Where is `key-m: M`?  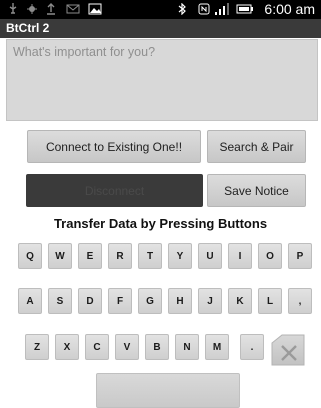 key-m: M is located at coordinates (217, 347).